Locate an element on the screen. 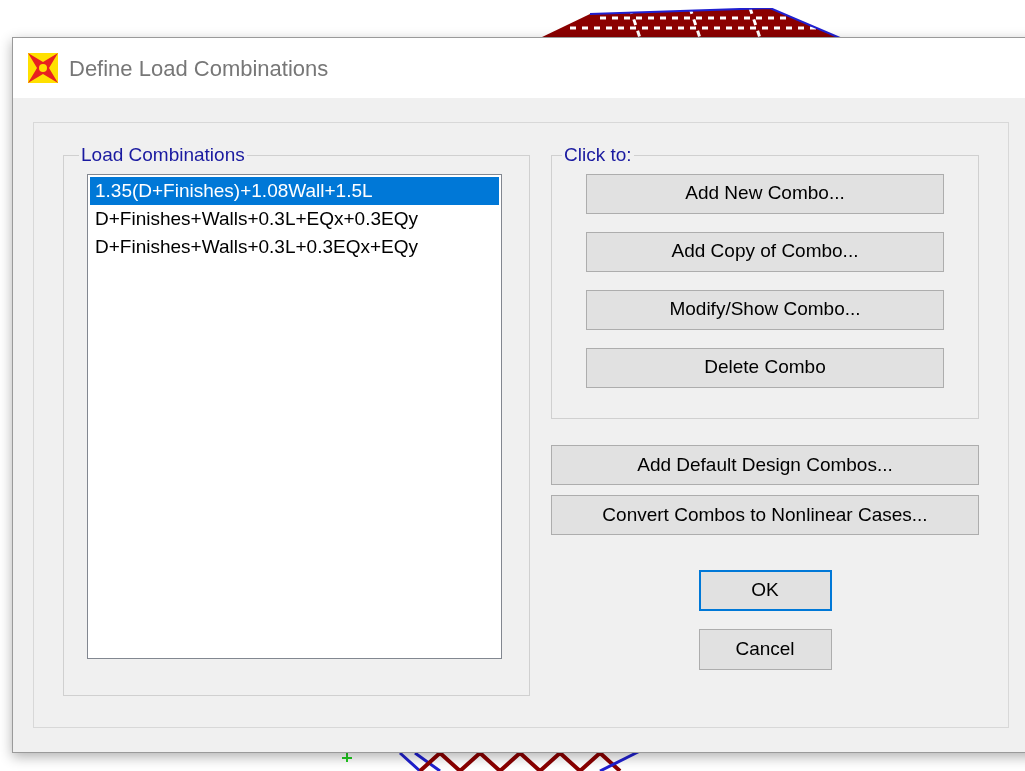 The width and height of the screenshot is (1025, 771). app-logo-icon is located at coordinates (43, 68).